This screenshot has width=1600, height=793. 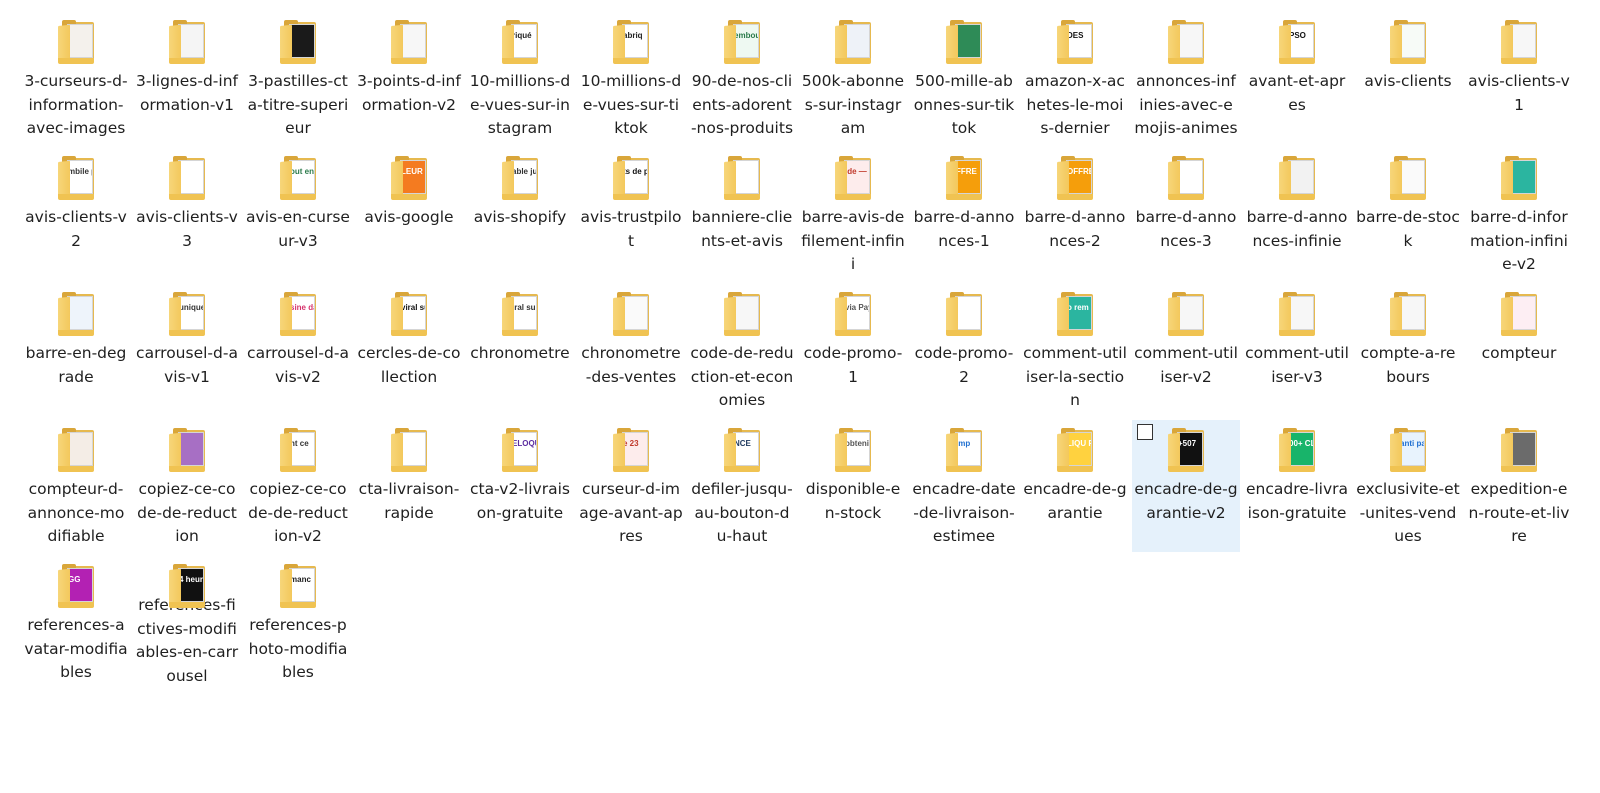 What do you see at coordinates (1297, 350) in the screenshot?
I see `folder-item: comment-utiliser-v3` at bounding box center [1297, 350].